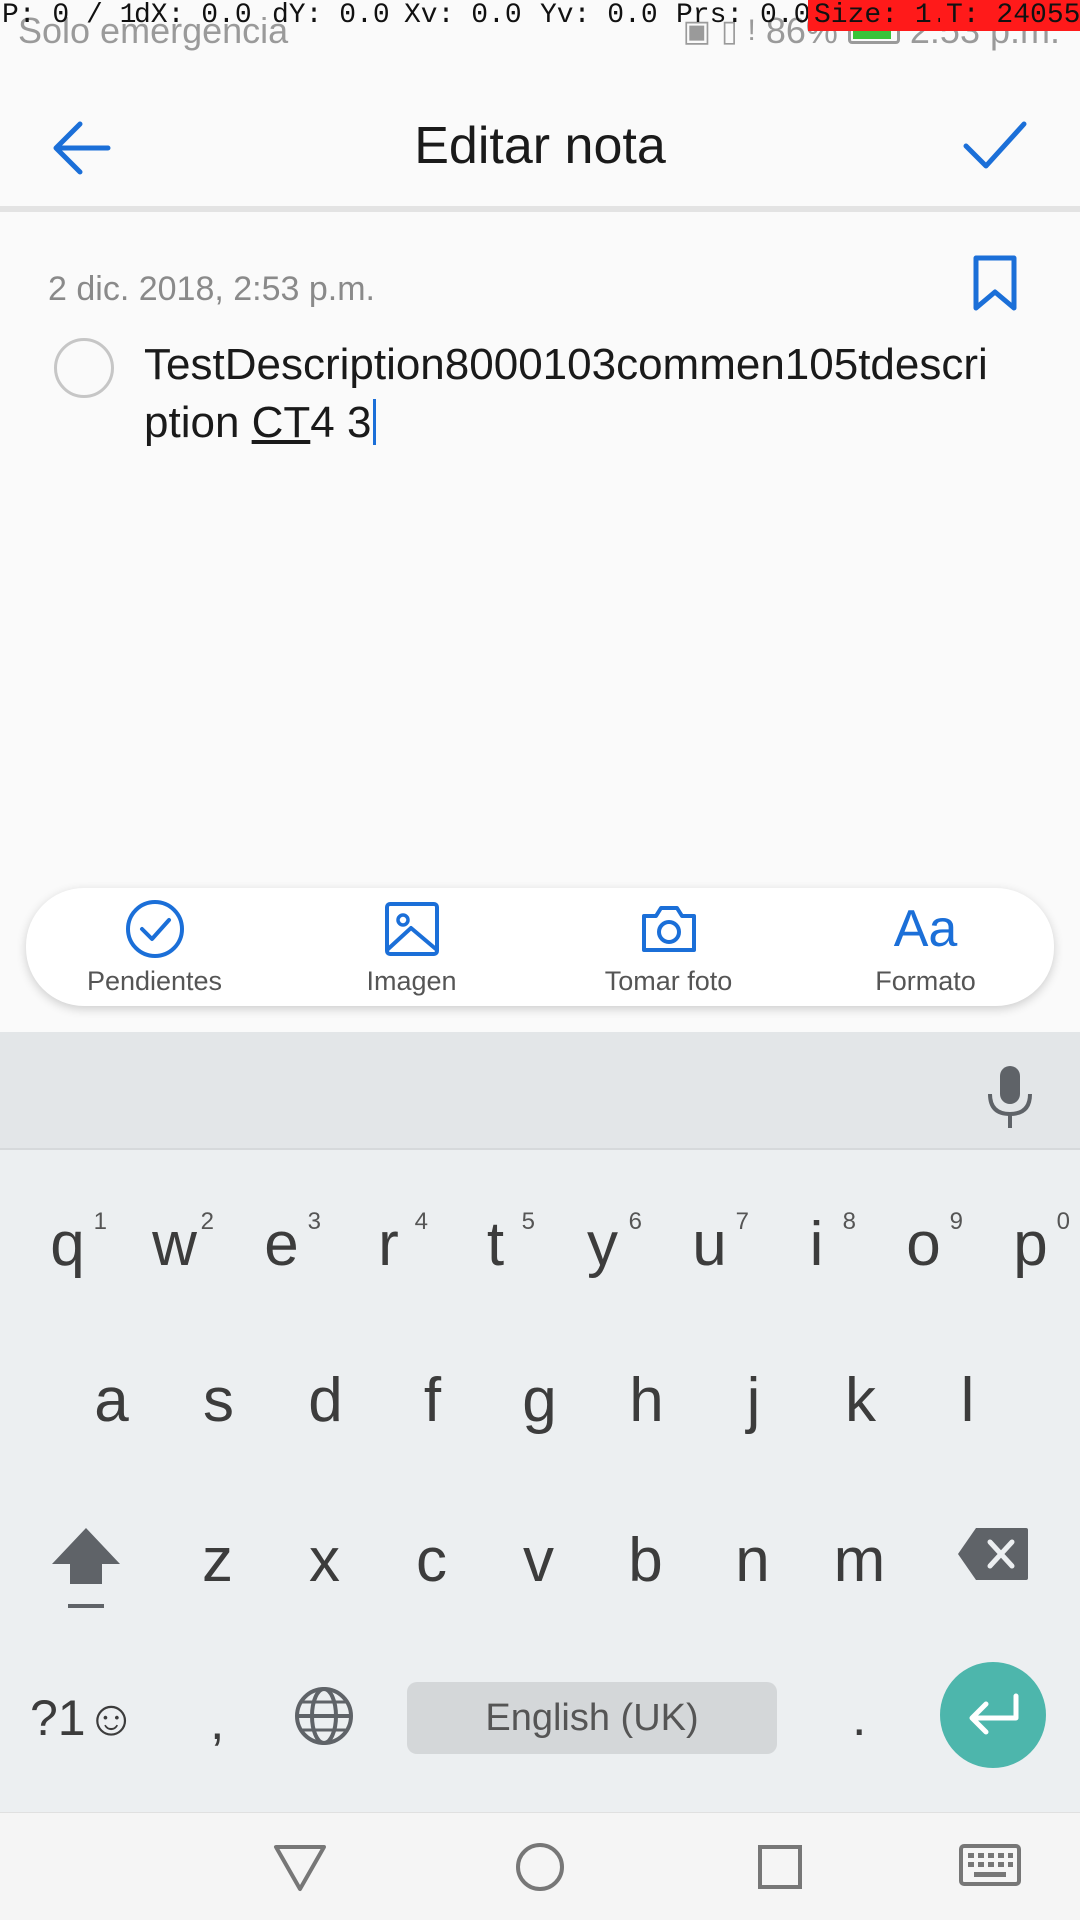  Describe the element at coordinates (923, 1242) in the screenshot. I see `key-o: o9` at that location.